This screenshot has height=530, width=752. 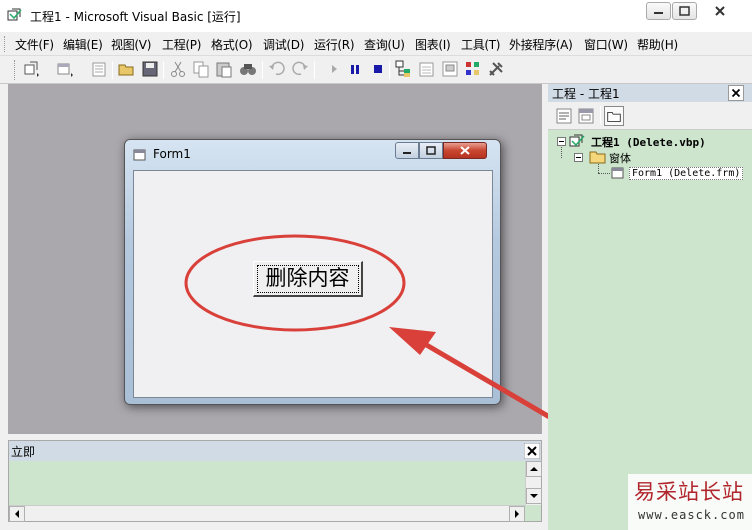 I want to click on scroll-right-button, so click(x=517, y=514).